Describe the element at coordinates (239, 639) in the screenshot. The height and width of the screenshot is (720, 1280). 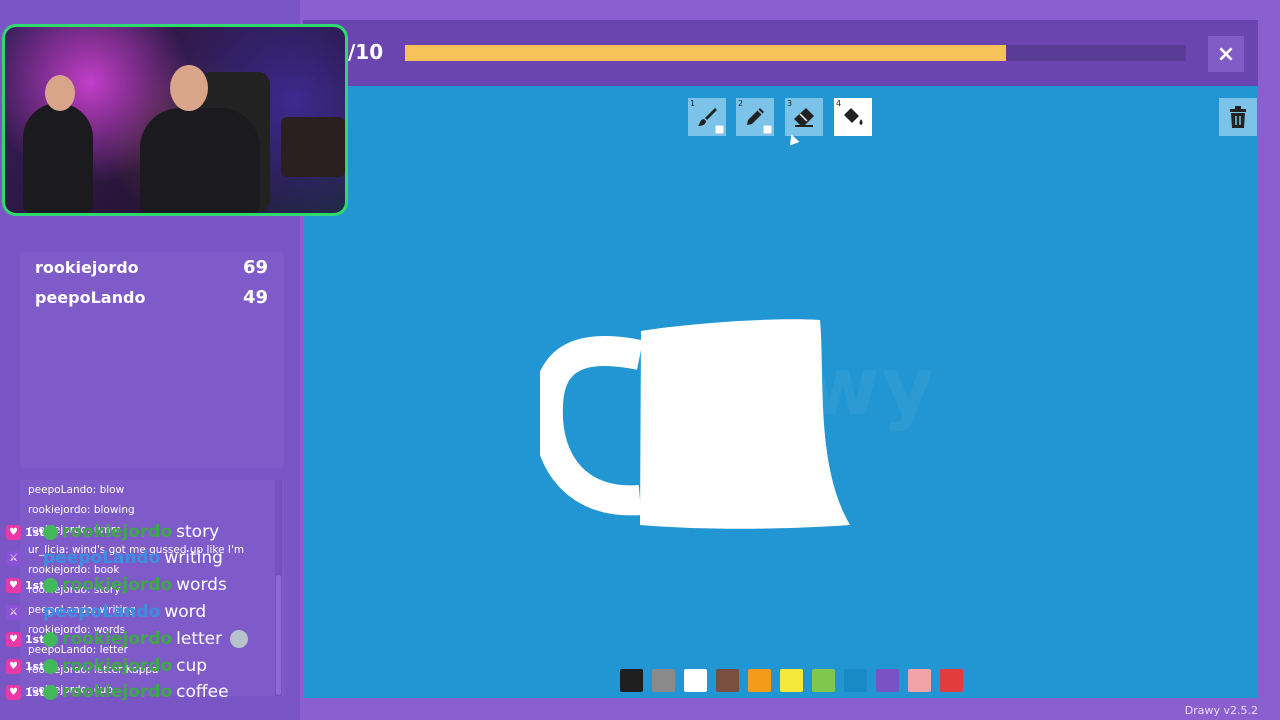
I see `kappa-emote-icon` at that location.